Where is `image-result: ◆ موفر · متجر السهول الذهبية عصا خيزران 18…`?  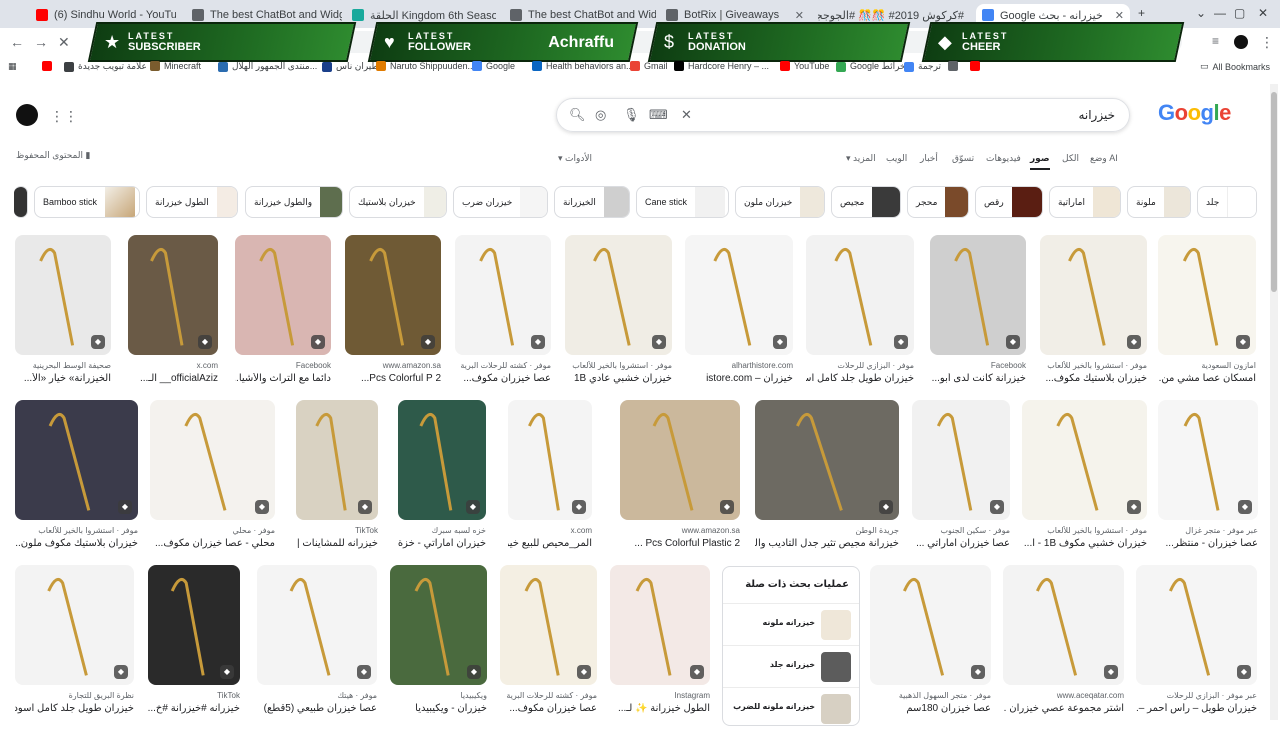
image-result: ◆ موفر · متجر السهول الذهبية عصا خيزران 18… is located at coordinates (930, 640).